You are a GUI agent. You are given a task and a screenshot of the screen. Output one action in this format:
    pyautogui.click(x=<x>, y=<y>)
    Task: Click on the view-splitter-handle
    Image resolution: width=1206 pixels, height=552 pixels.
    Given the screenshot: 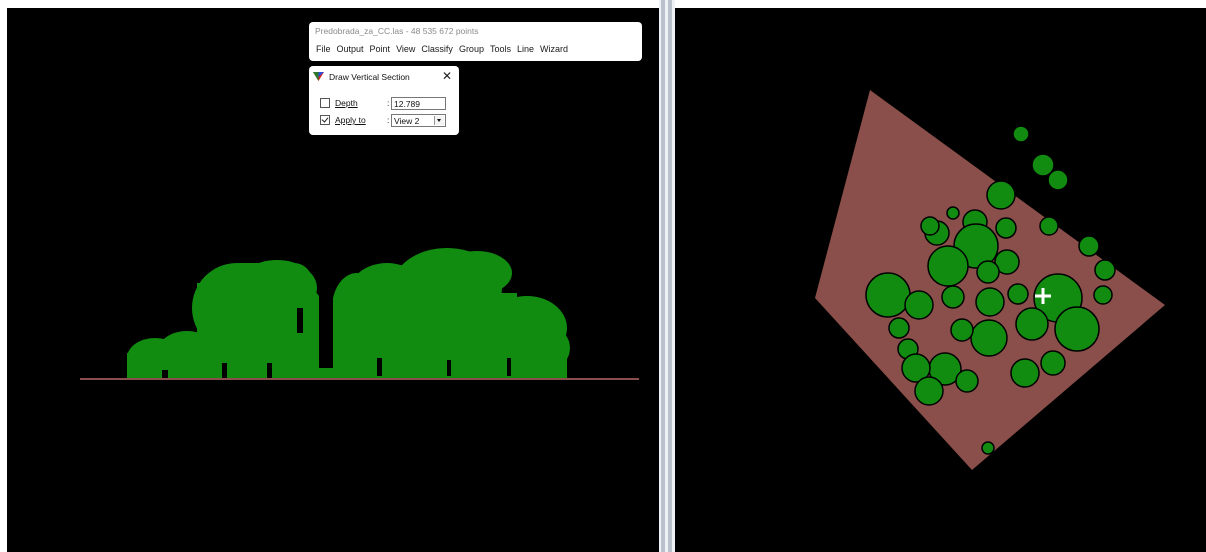 What is the action you would take?
    pyautogui.click(x=663, y=276)
    